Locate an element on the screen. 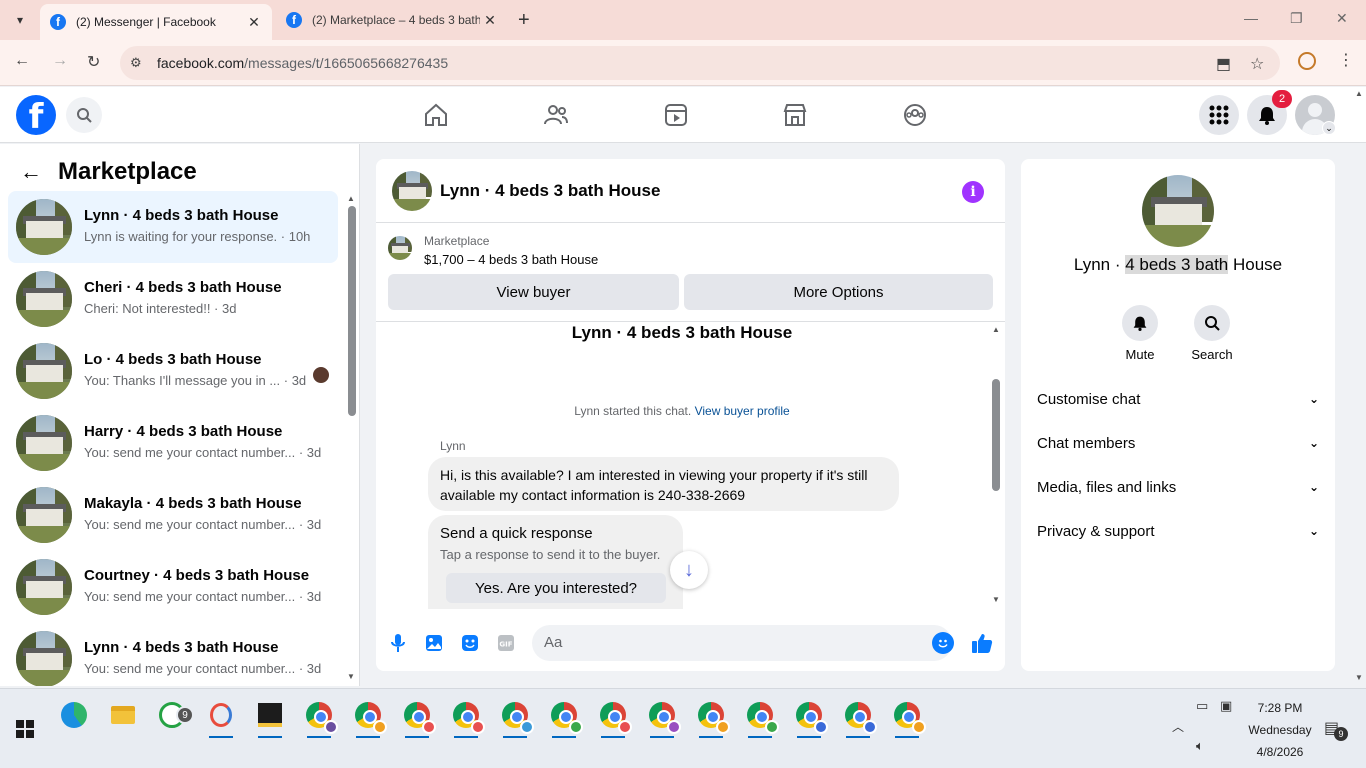 The image size is (1366, 768). conversation-name: Makayla · 4 beds 3 bath House is located at coordinates (193, 503).